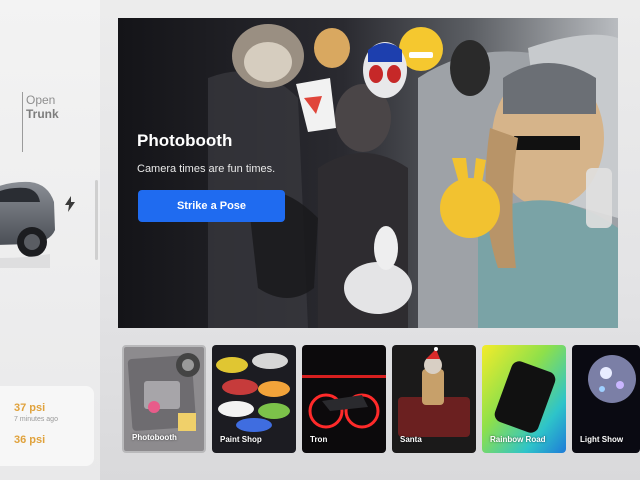  I want to click on tile-santa: Santa, so click(434, 399).